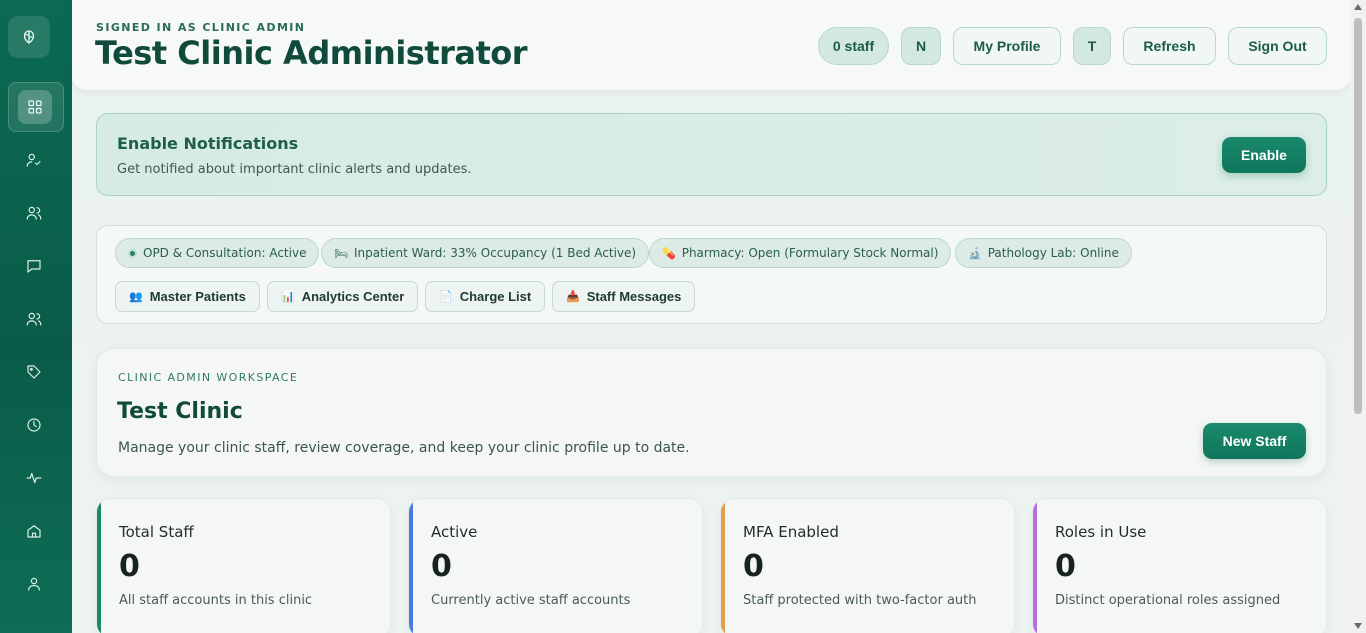 Image resolution: width=1366 pixels, height=633 pixels. Describe the element at coordinates (975, 253) in the screenshot. I see `microscope-icon: 🔬` at that location.